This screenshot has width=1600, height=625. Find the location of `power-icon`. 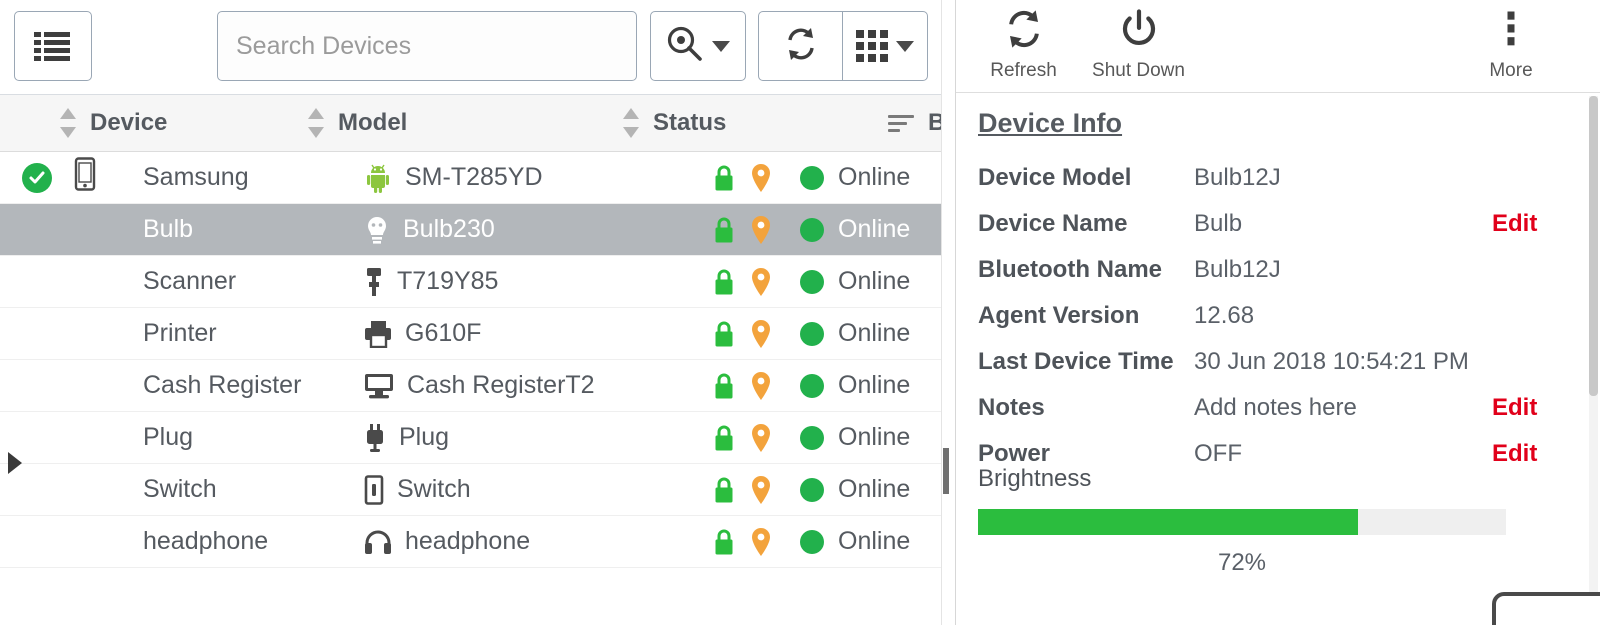

power-icon is located at coordinates (1139, 32).